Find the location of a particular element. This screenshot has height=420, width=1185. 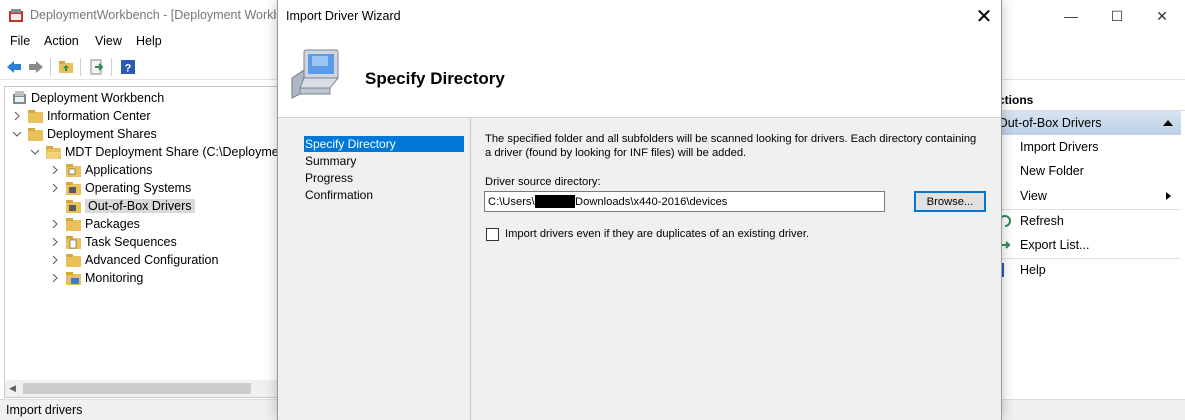

action-view: View is located at coordinates (1089, 196).